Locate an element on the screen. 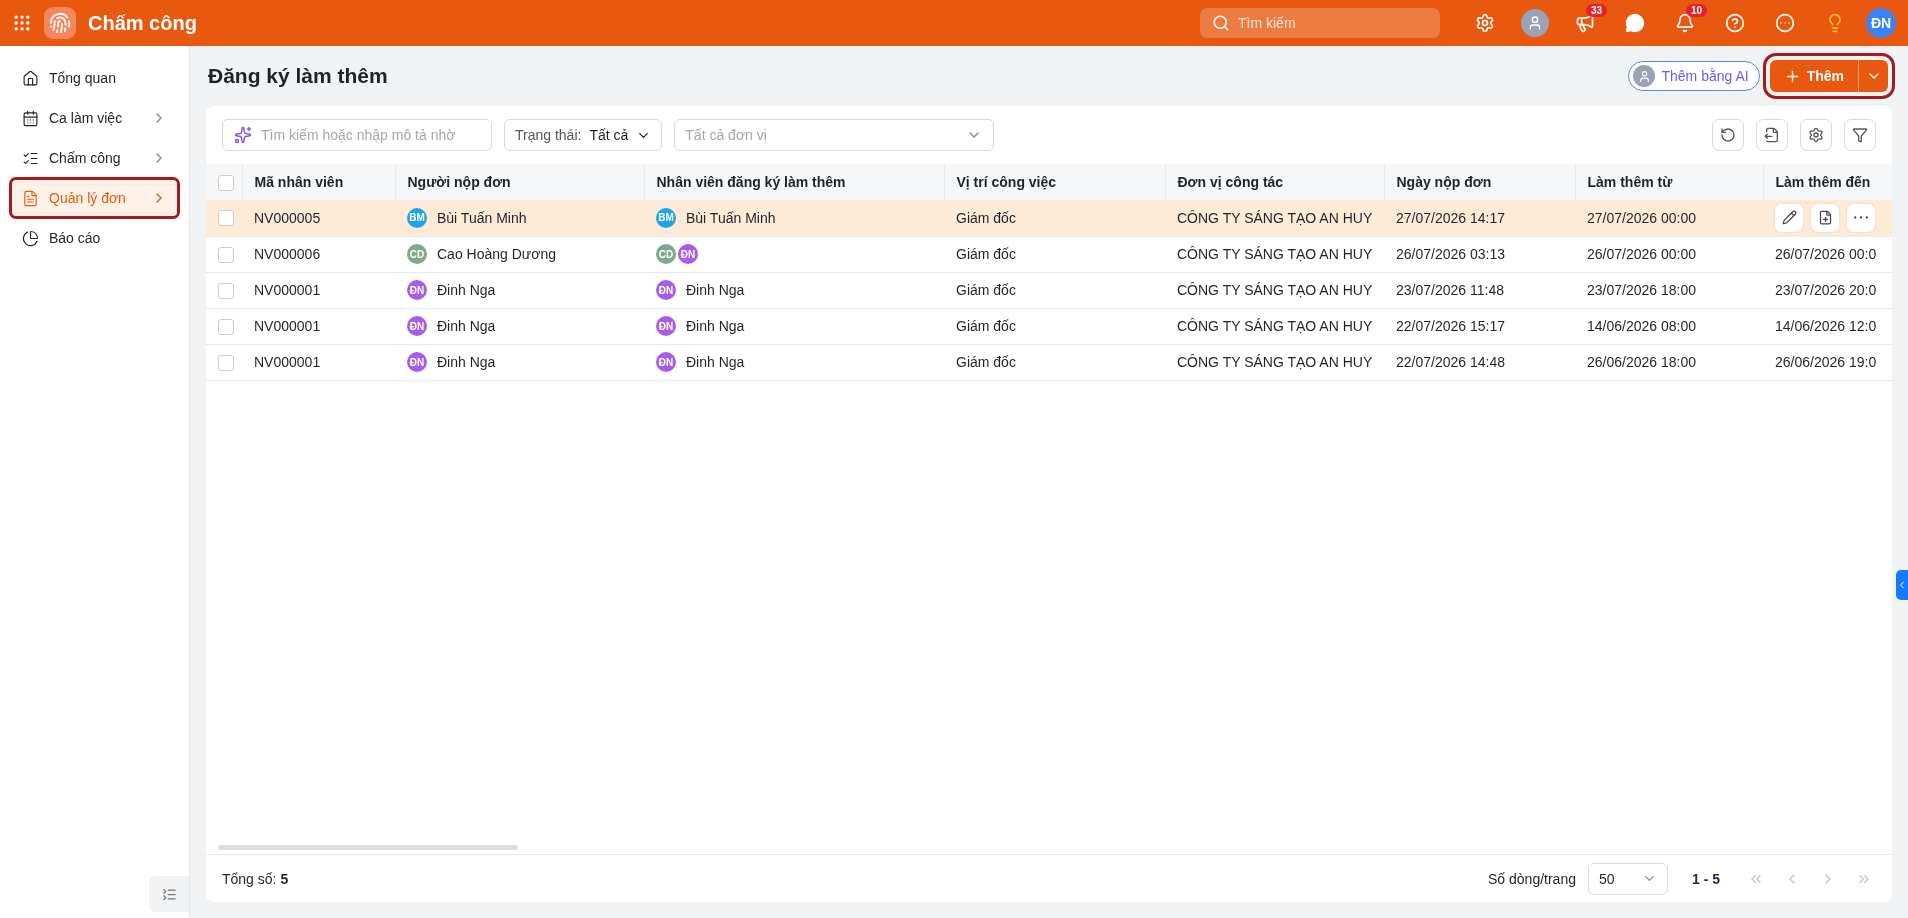 The image size is (1908, 918). search-icon is located at coordinates (1221, 23).